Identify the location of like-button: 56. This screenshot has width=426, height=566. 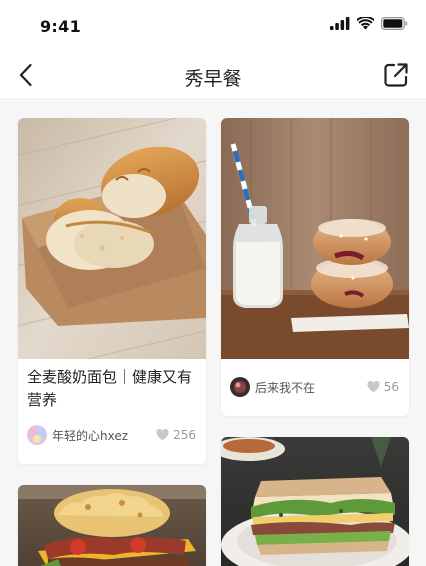
(383, 387).